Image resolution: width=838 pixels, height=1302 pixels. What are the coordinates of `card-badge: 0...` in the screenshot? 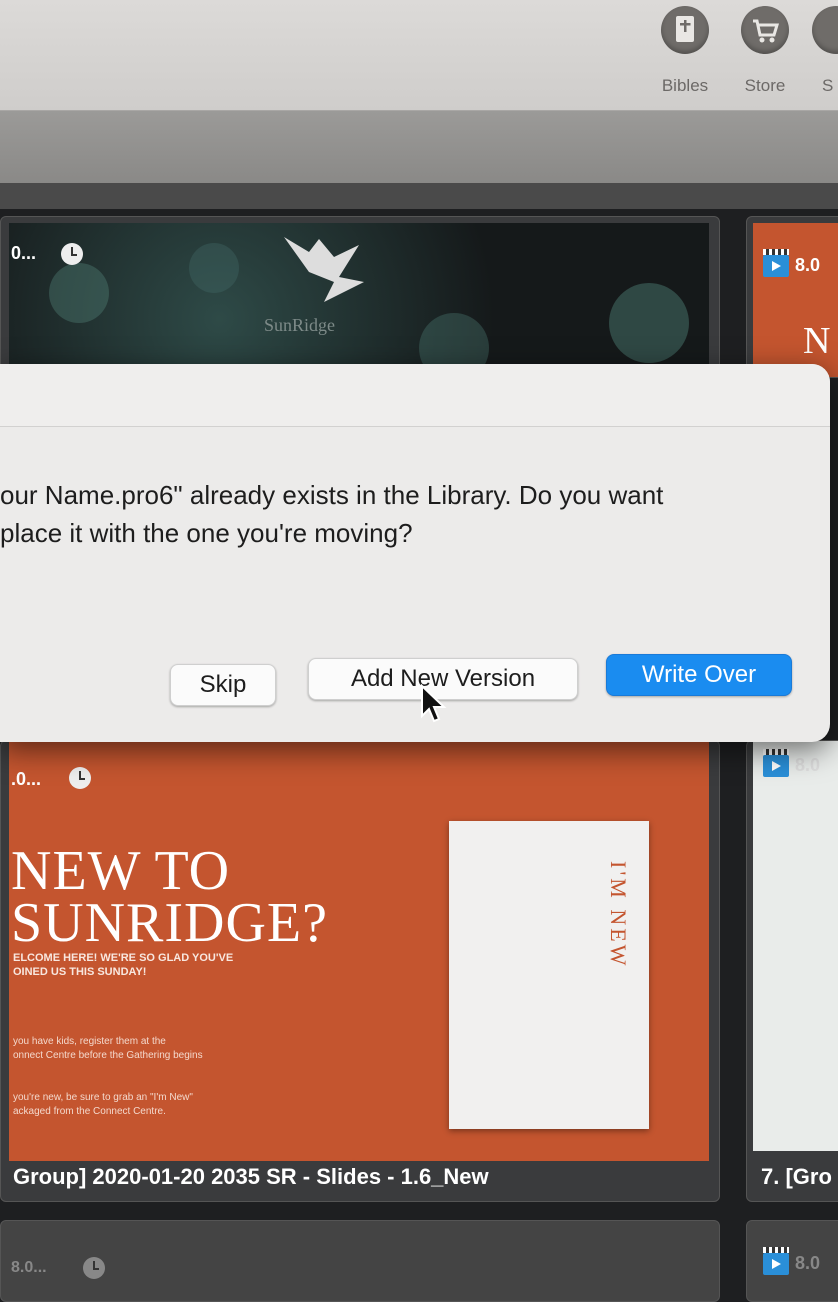 It's located at (24, 253).